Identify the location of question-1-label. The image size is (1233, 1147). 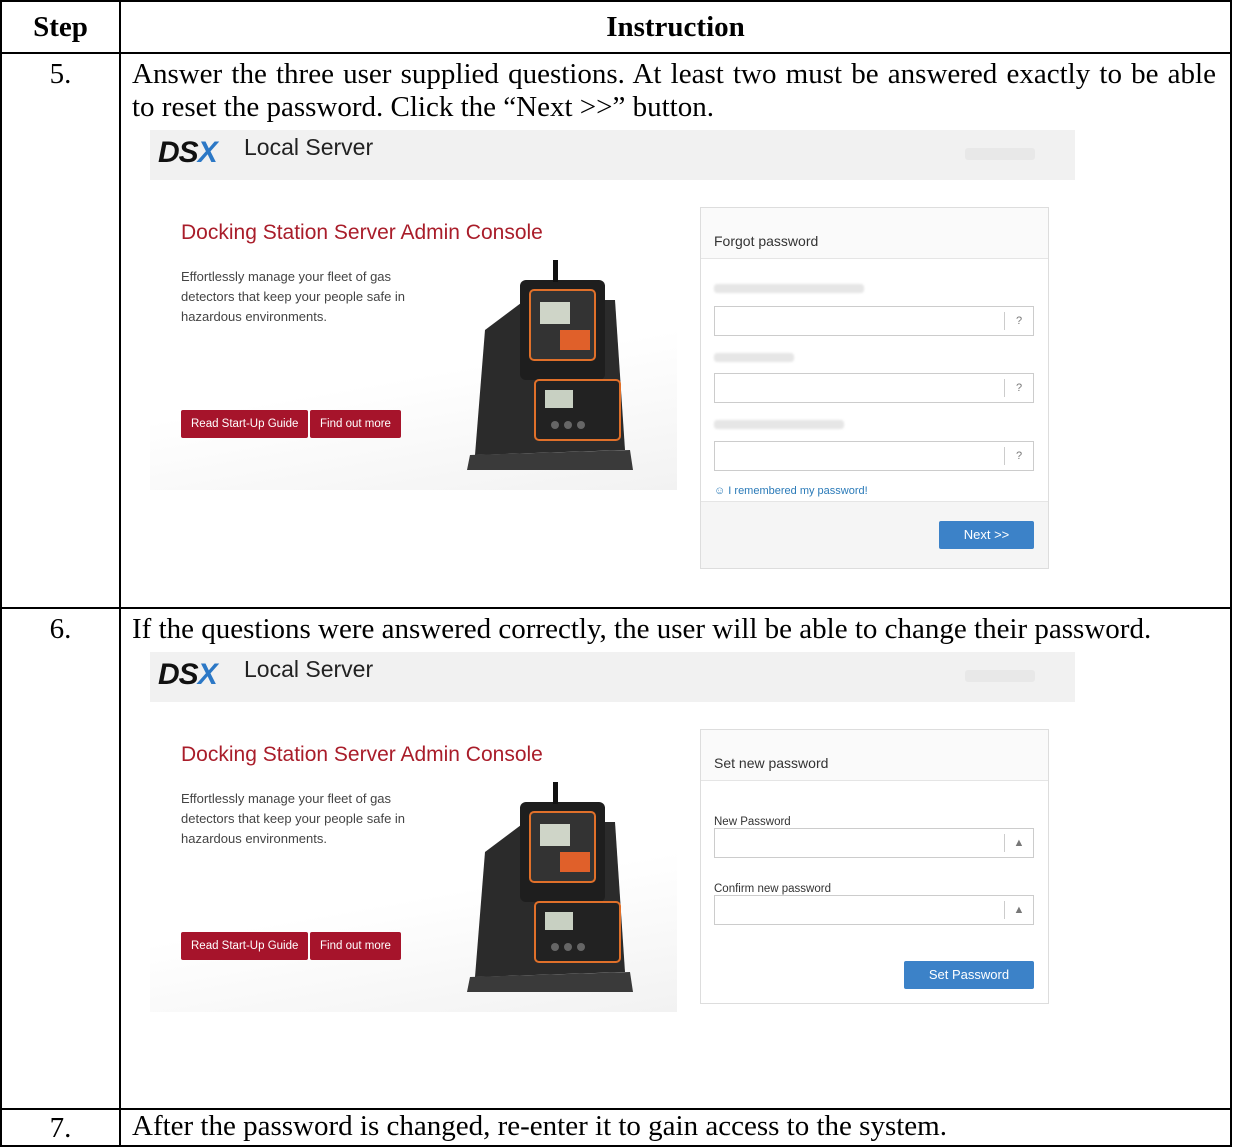
(789, 288).